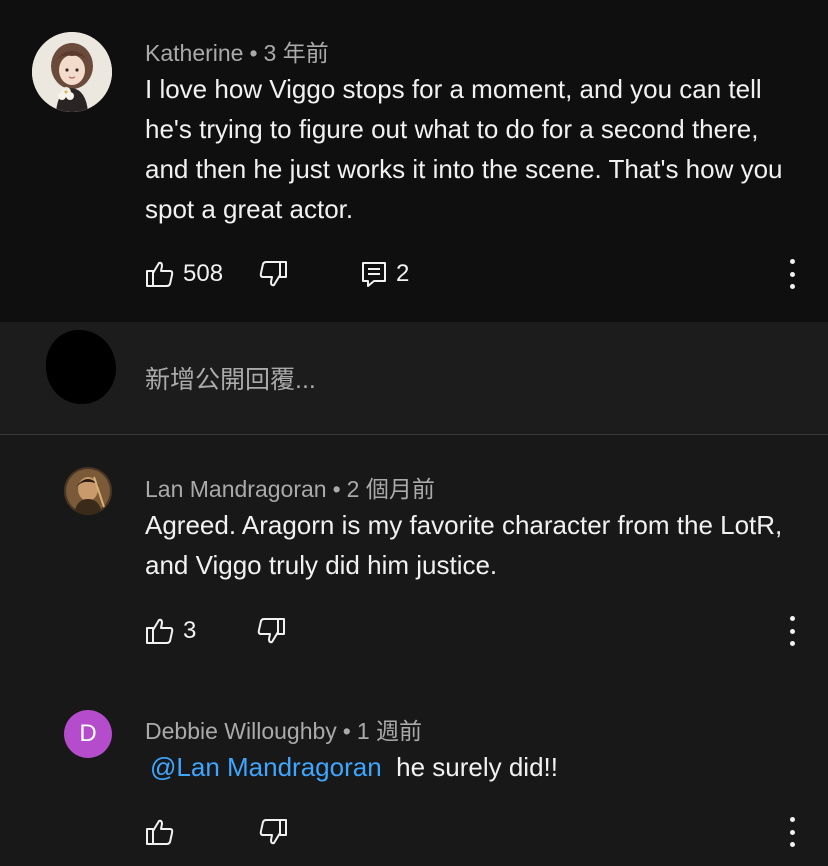 This screenshot has width=828, height=866. Describe the element at coordinates (81, 367) in the screenshot. I see `current-user-avatar` at that location.